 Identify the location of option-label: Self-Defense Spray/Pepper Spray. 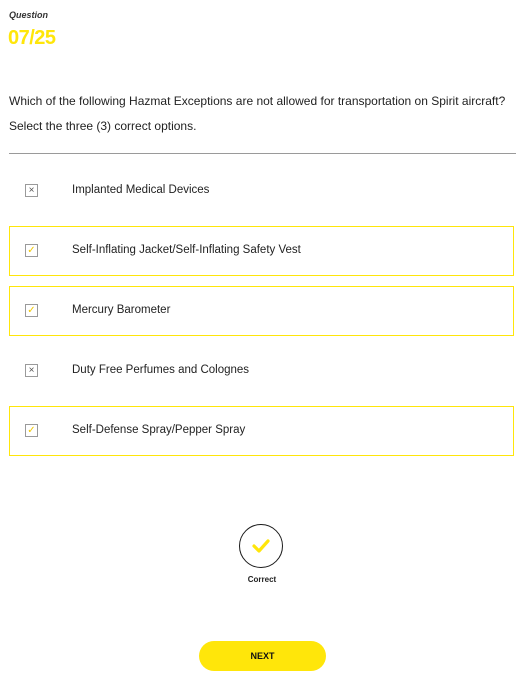
(159, 430).